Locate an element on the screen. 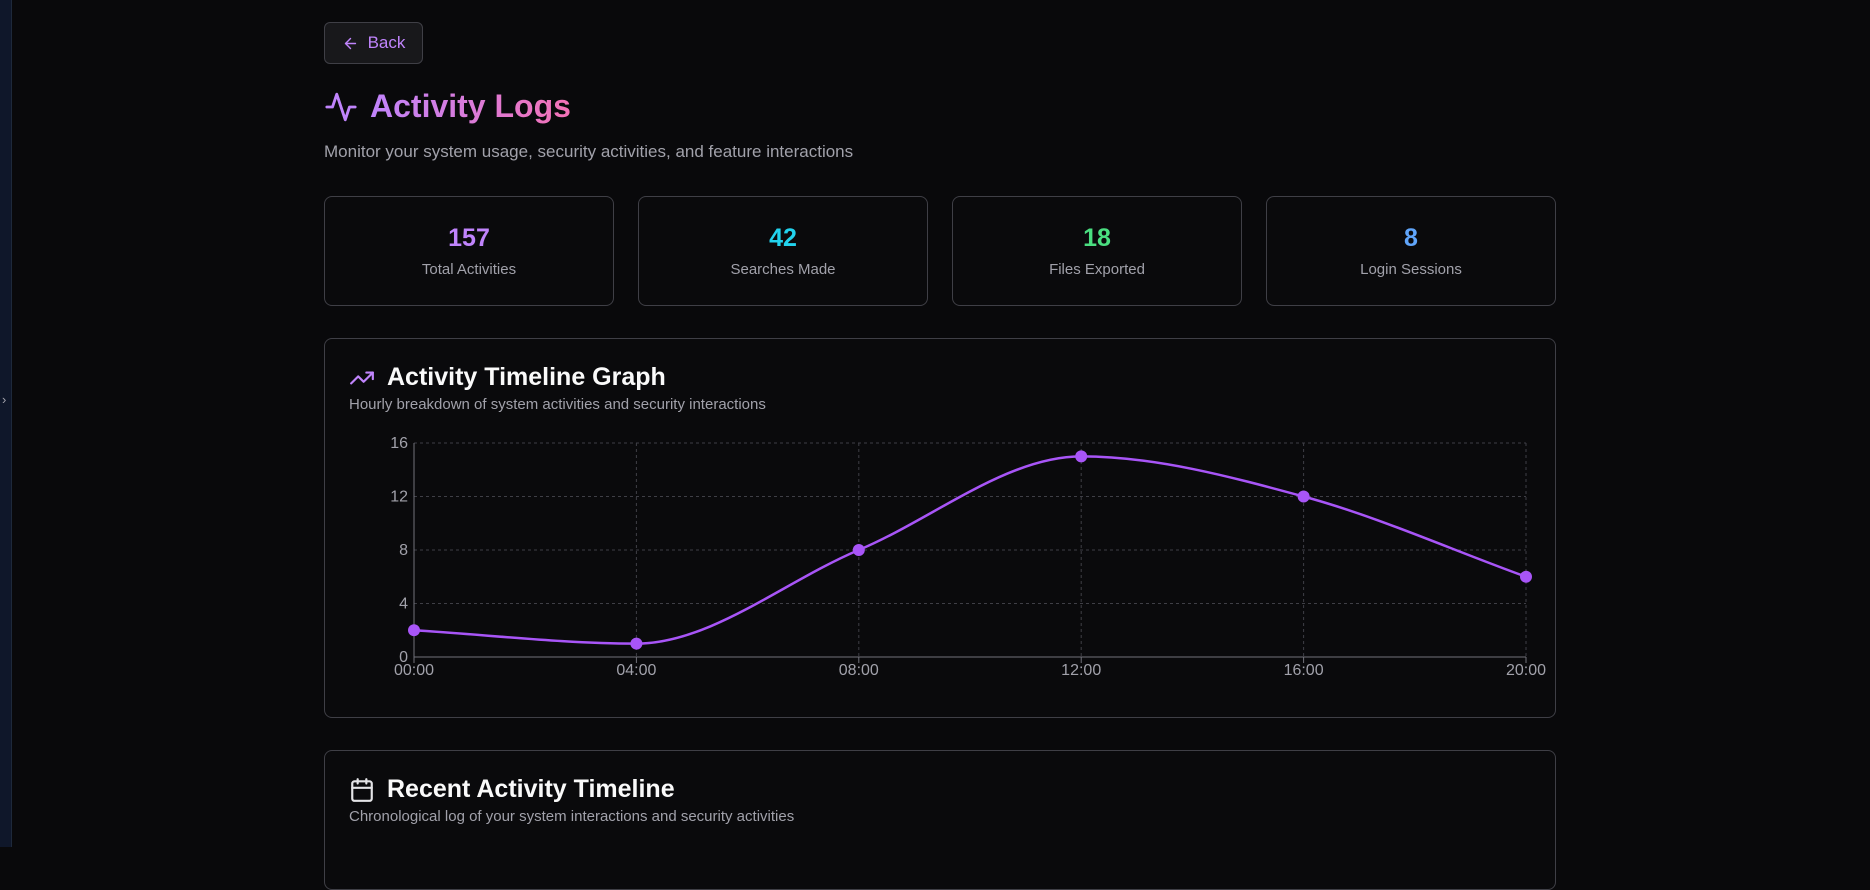 The image size is (1870, 890). stat-value: 157 is located at coordinates (469, 238).